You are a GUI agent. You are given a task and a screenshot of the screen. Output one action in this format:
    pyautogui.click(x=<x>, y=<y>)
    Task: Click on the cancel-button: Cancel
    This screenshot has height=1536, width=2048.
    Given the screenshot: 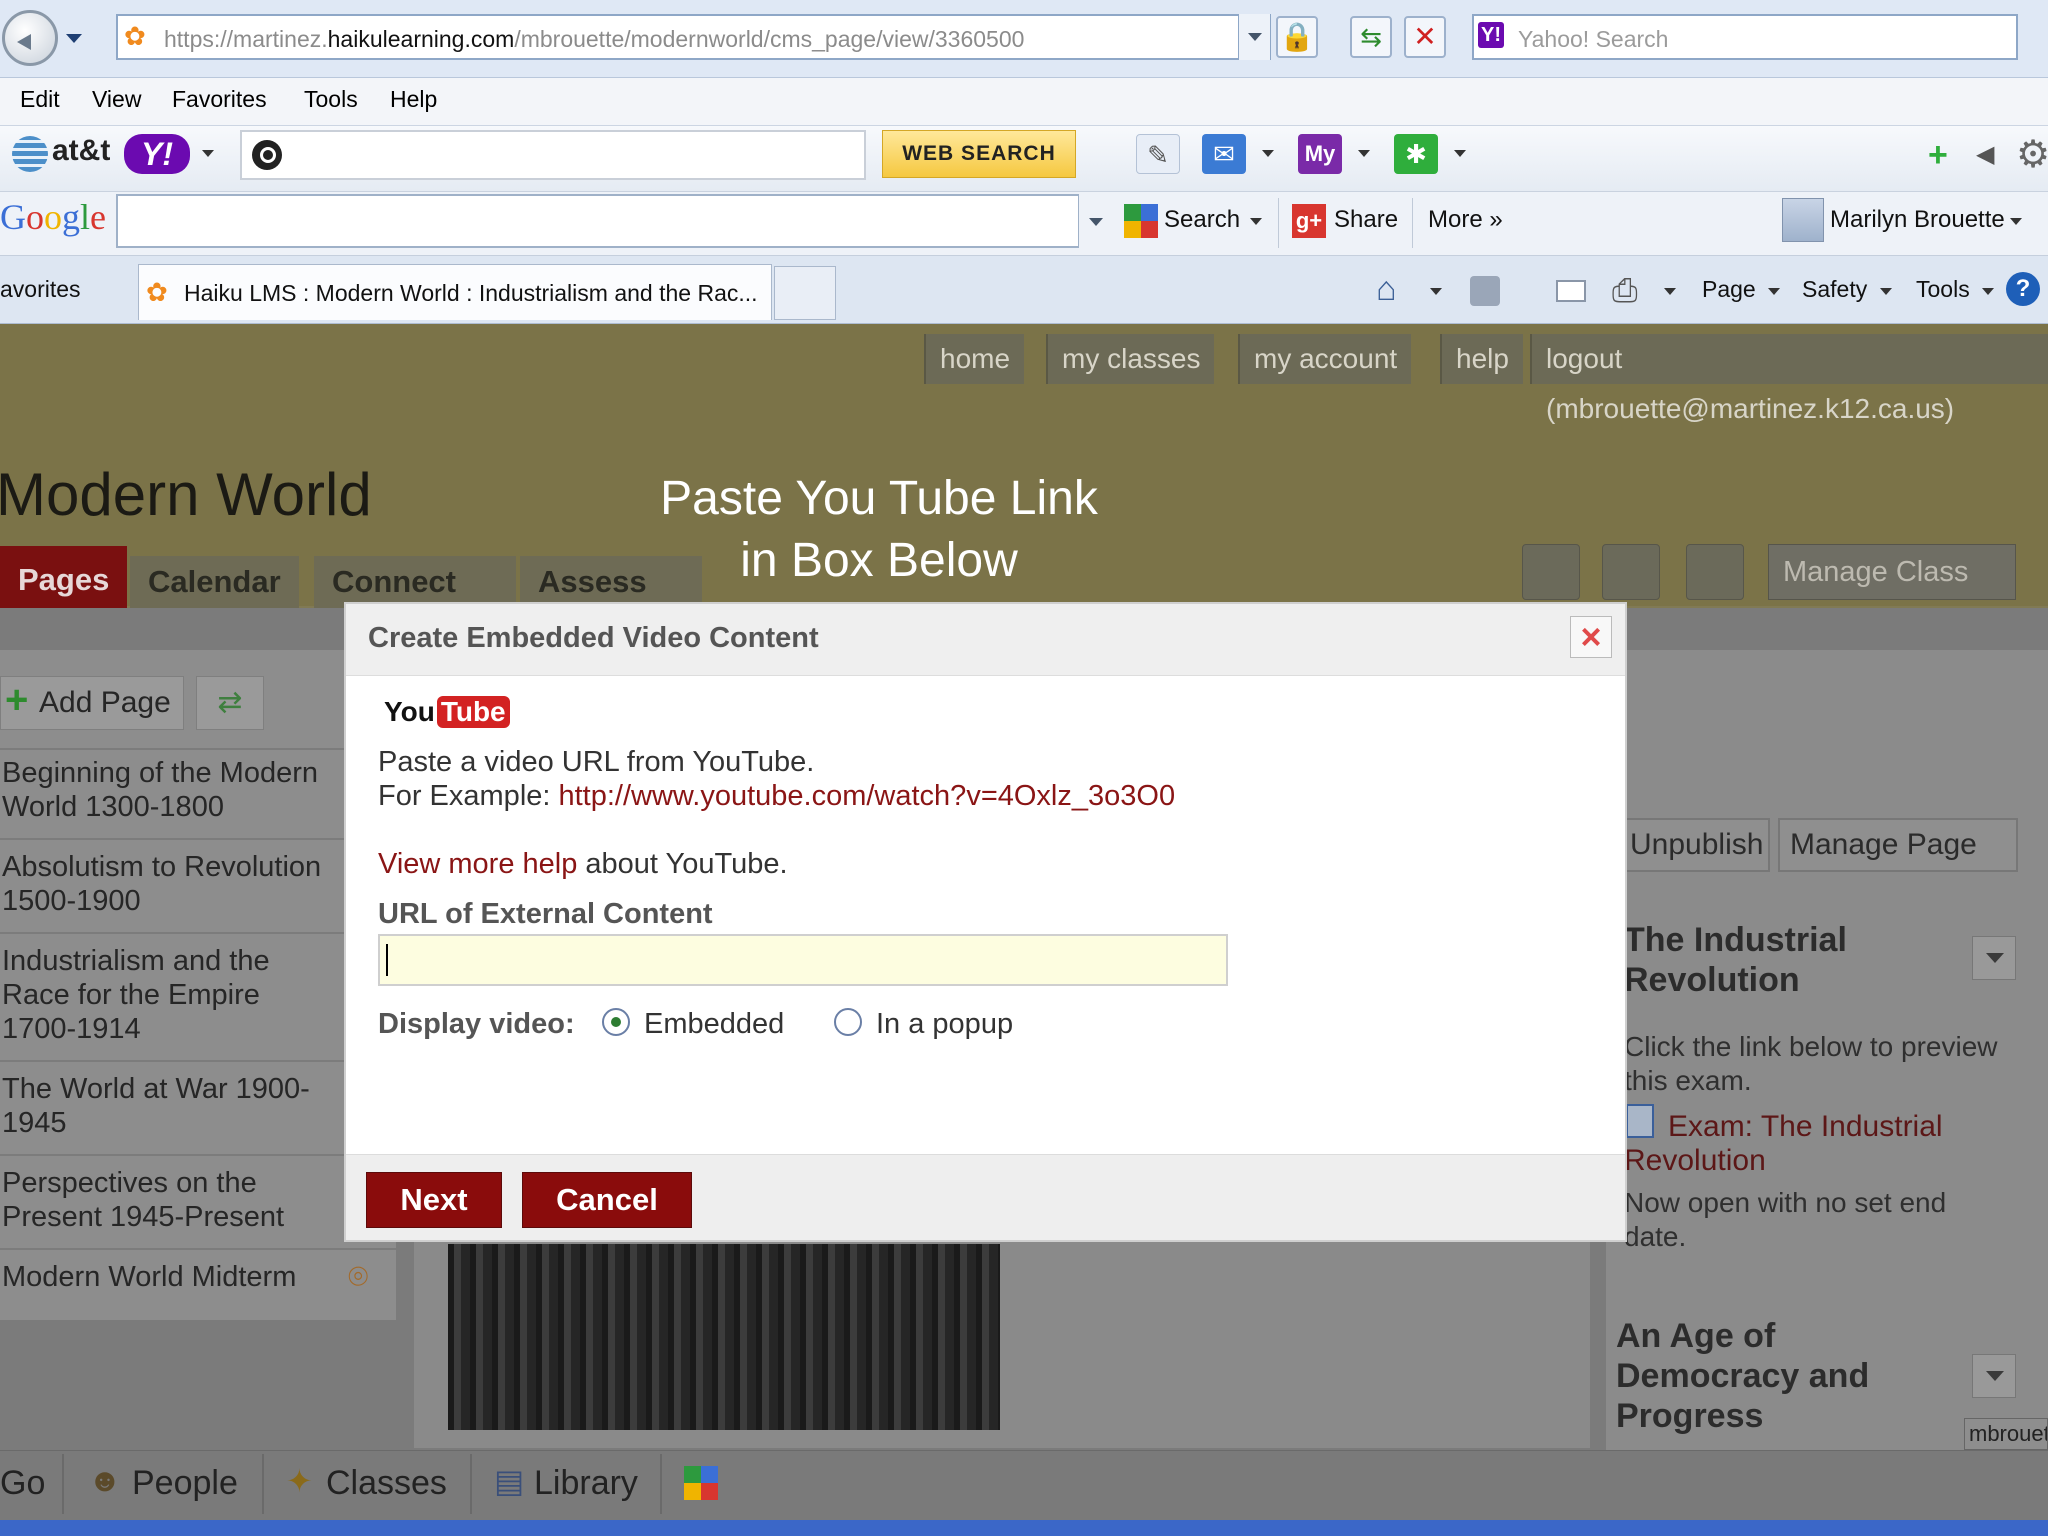 What is the action you would take?
    pyautogui.click(x=607, y=1200)
    